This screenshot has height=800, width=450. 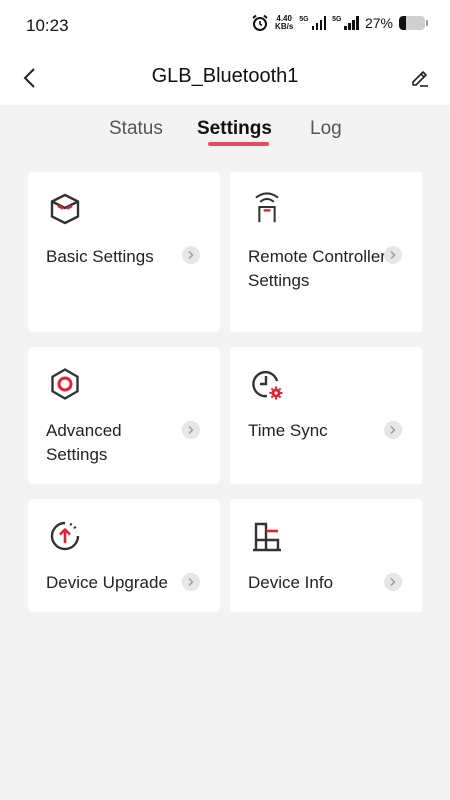 I want to click on device-info-card: Device Info, so click(x=326, y=555).